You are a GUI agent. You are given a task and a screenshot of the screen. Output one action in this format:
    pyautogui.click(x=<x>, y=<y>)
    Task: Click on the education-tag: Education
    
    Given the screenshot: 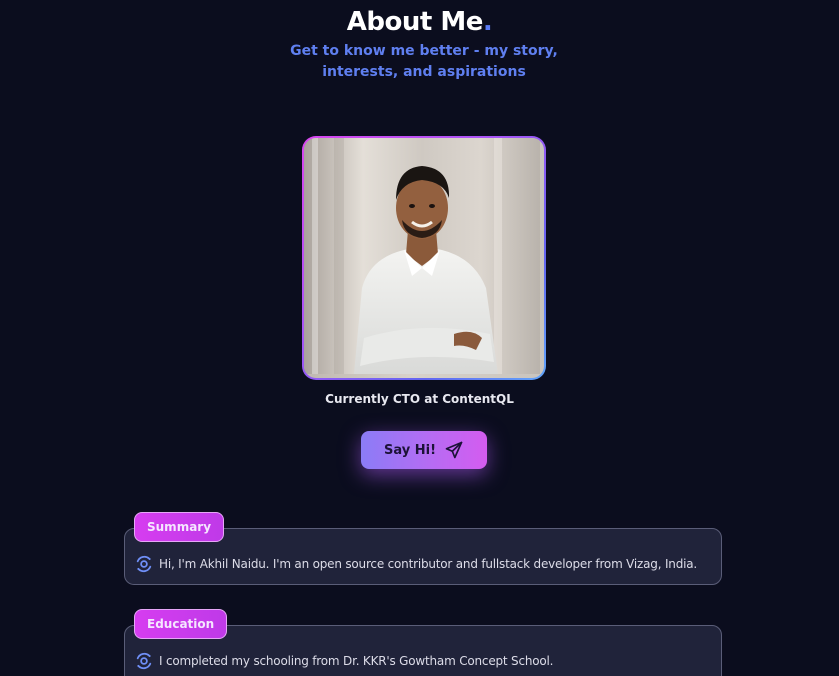 What is the action you would take?
    pyautogui.click(x=181, y=624)
    